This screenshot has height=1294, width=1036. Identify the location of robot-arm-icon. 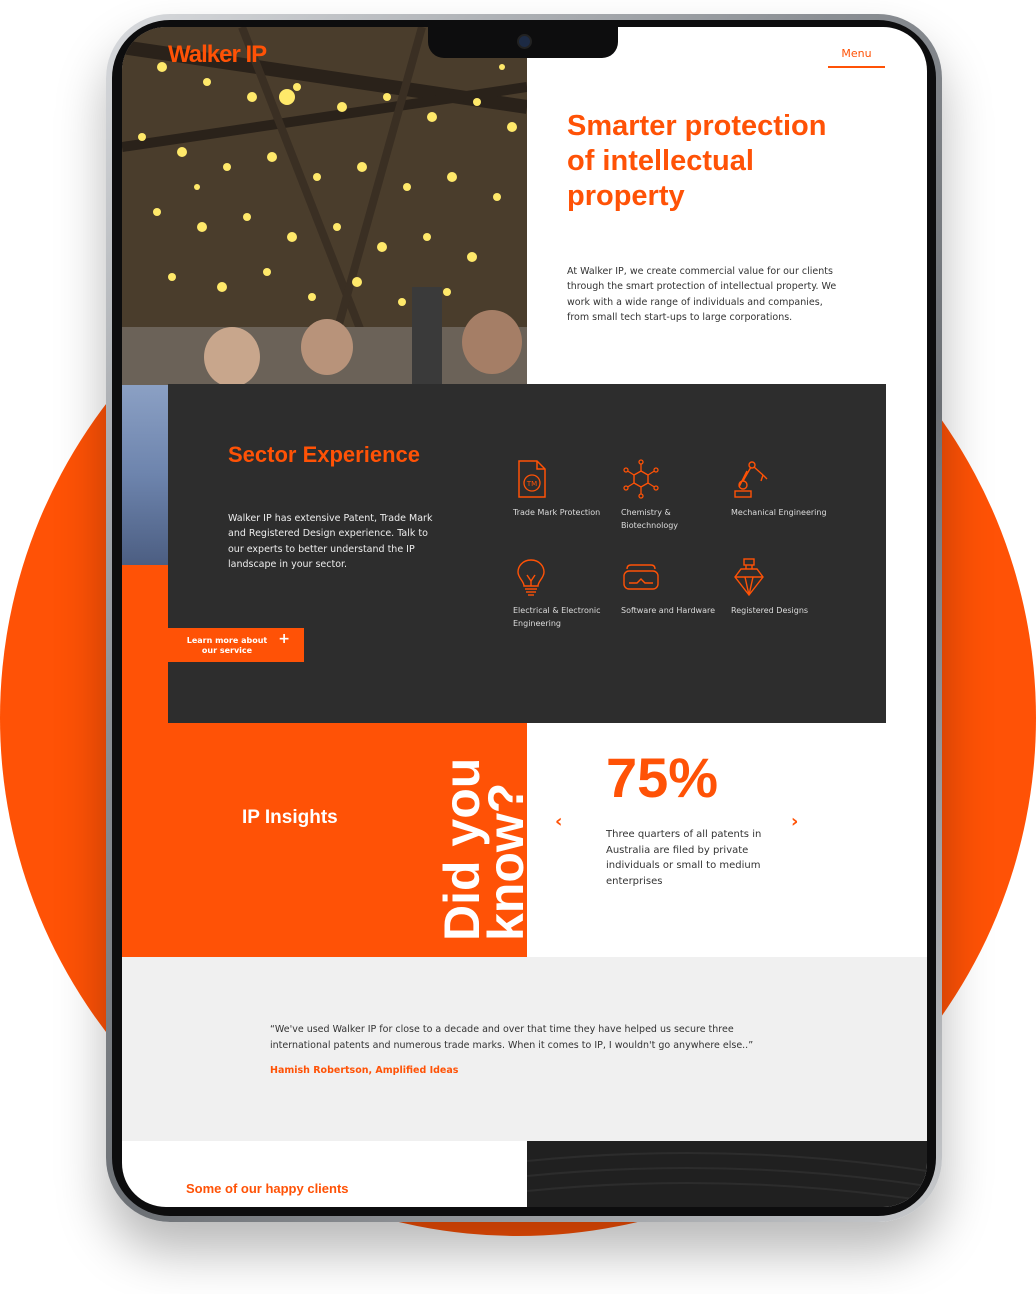
(751, 479).